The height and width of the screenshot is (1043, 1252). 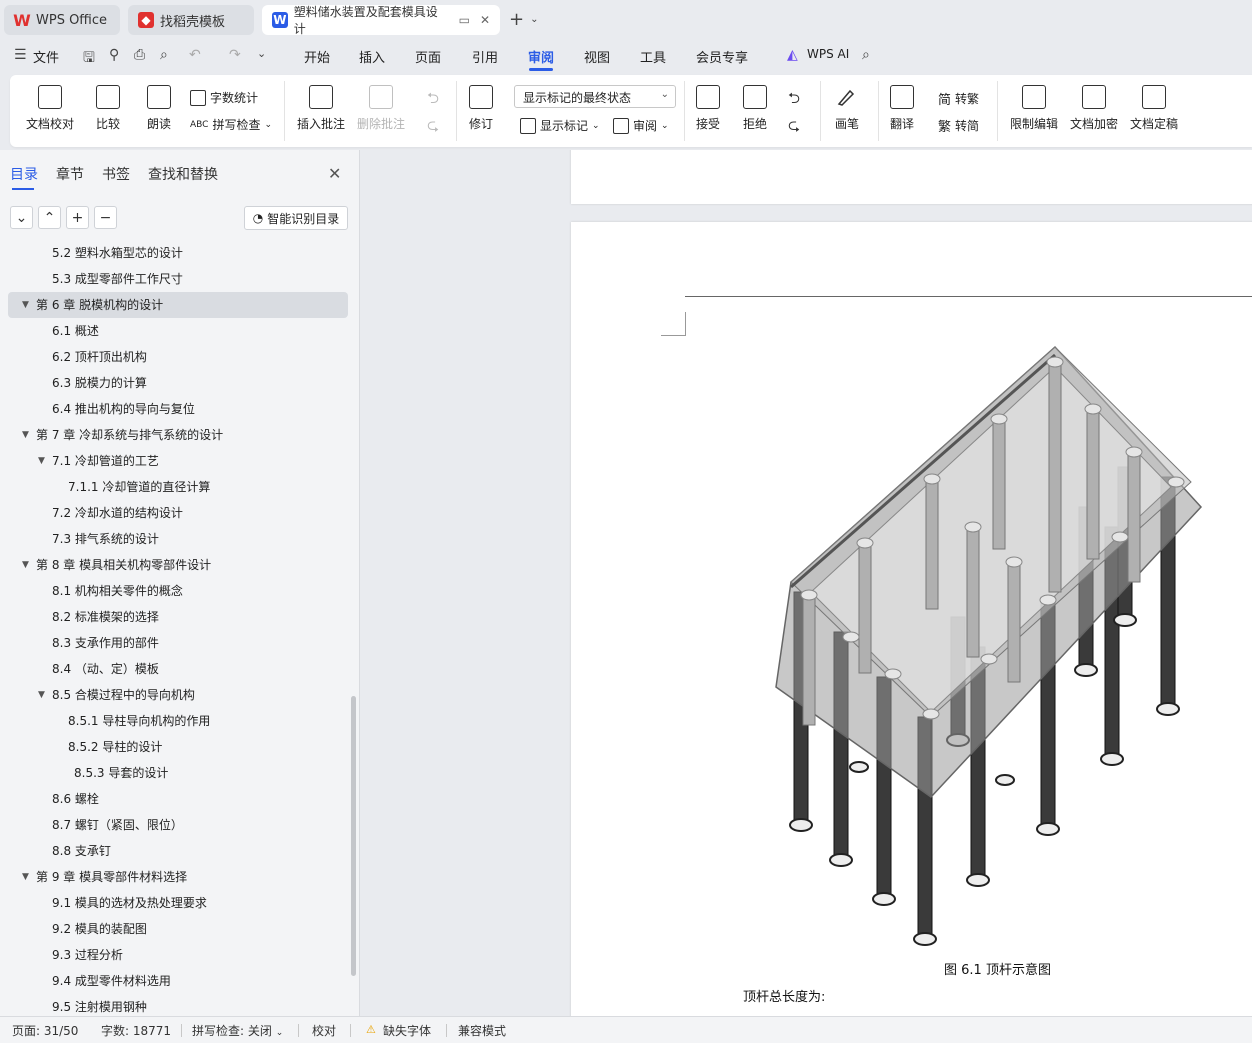 What do you see at coordinates (523, 19) in the screenshot?
I see `new-tab-button: + ⌄` at bounding box center [523, 19].